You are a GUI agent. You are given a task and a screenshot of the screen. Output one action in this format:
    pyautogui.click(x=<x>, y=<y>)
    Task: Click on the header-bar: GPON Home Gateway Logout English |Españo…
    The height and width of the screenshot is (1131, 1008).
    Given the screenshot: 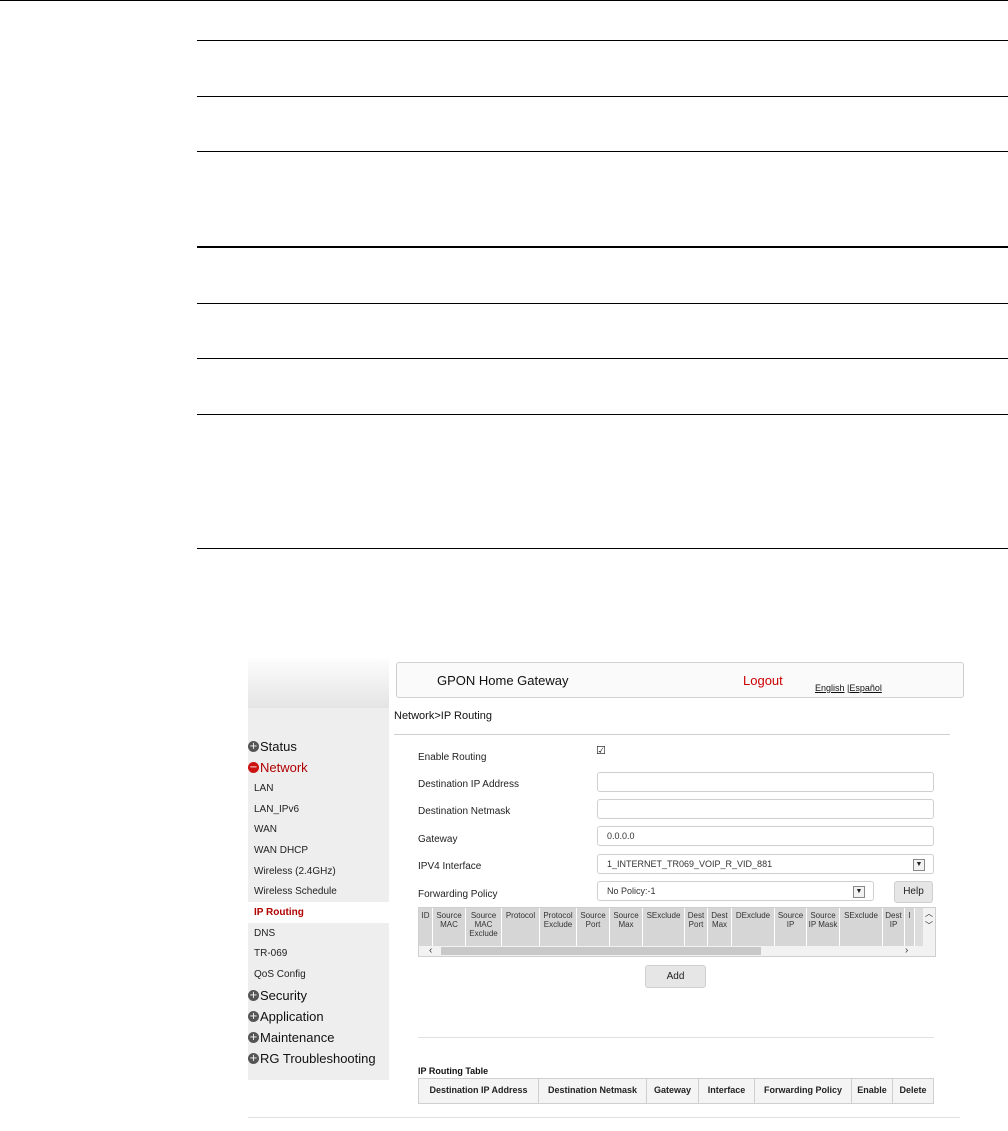 What is the action you would take?
    pyautogui.click(x=680, y=680)
    